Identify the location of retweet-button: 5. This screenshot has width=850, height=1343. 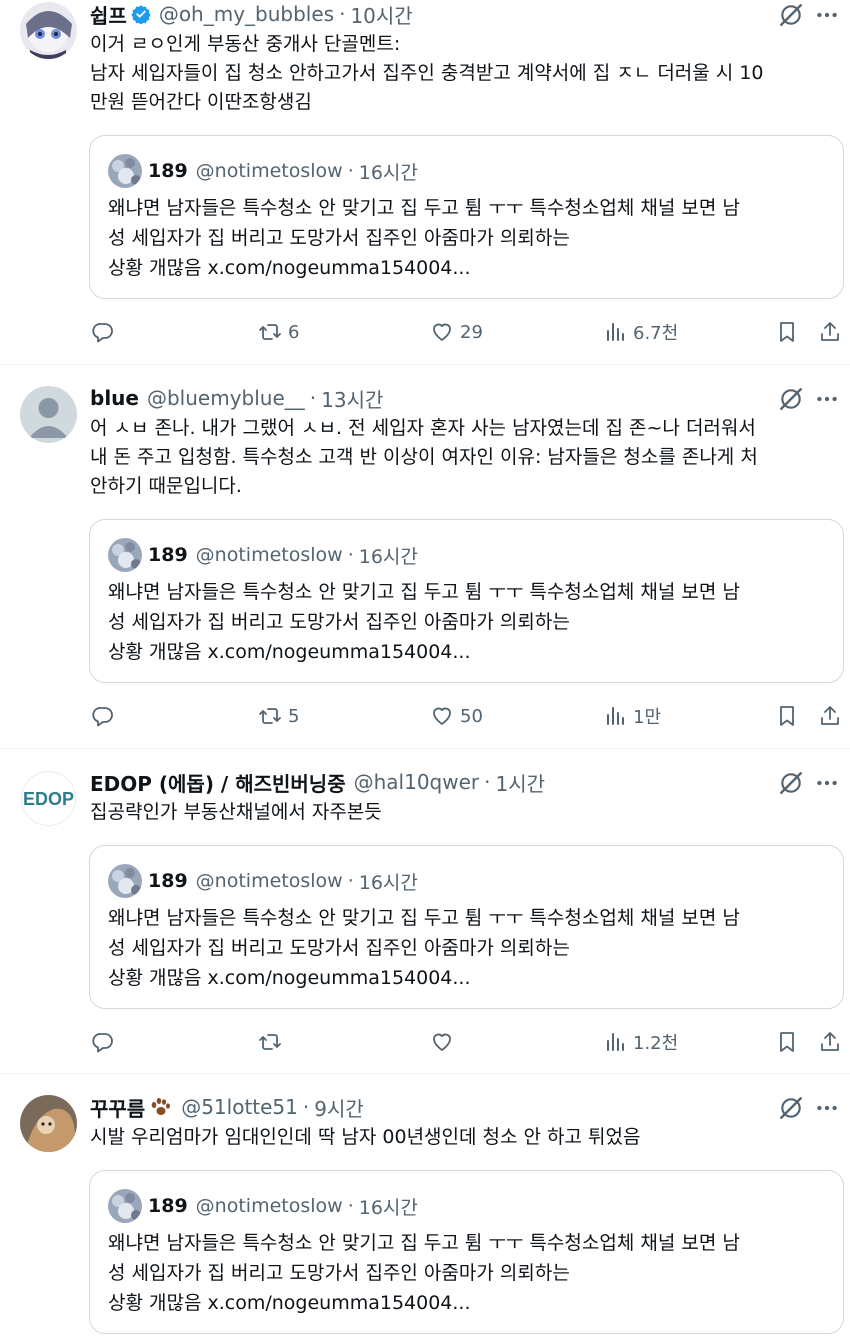
(278, 716).